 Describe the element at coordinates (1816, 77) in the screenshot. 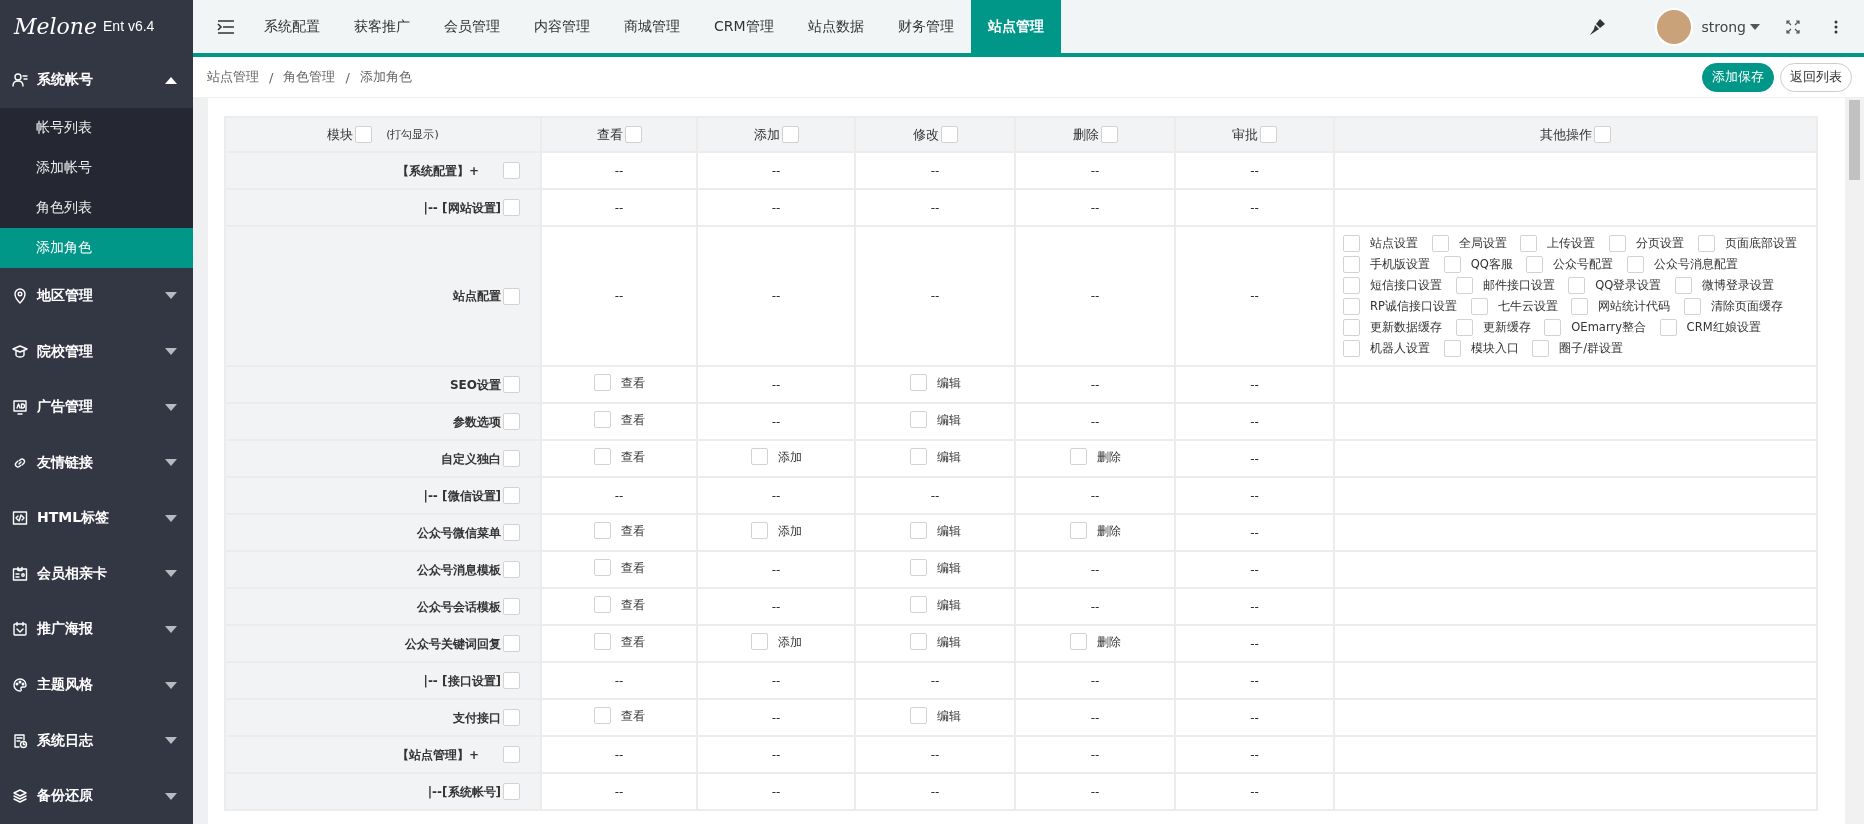

I see `back-button: 返回列表` at that location.